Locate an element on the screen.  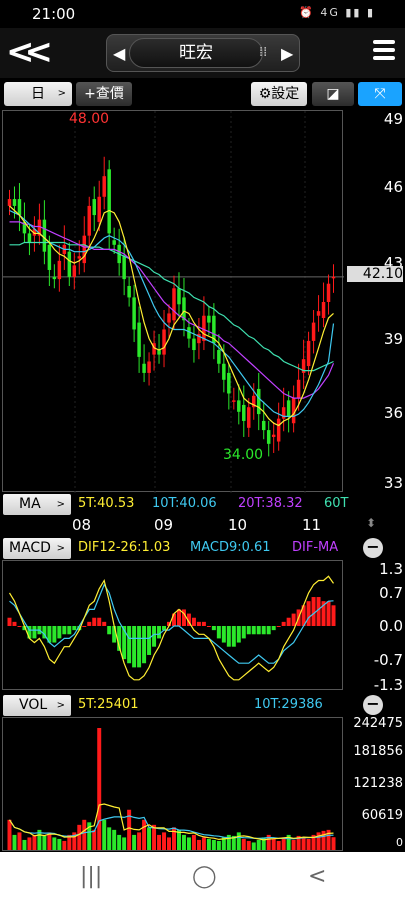
dif-value: DIF12-26:1.03 is located at coordinates (124, 547).